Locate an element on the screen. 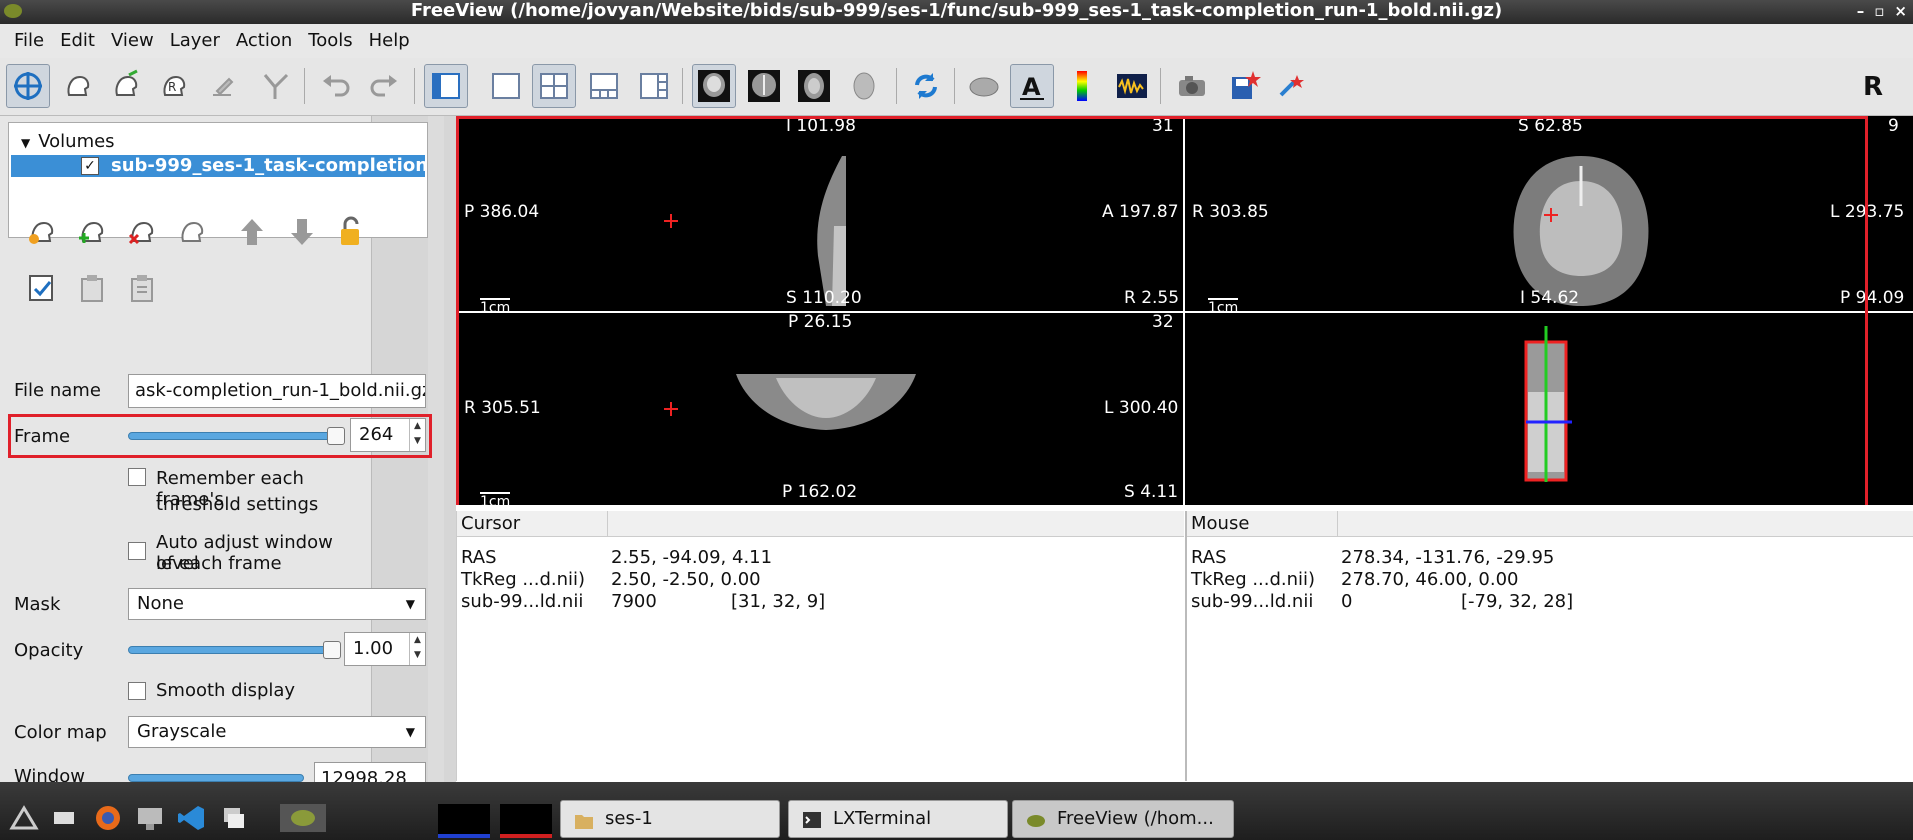  mouse-ras-value: 278.34, -131.76, -29.95 is located at coordinates (1447, 557).